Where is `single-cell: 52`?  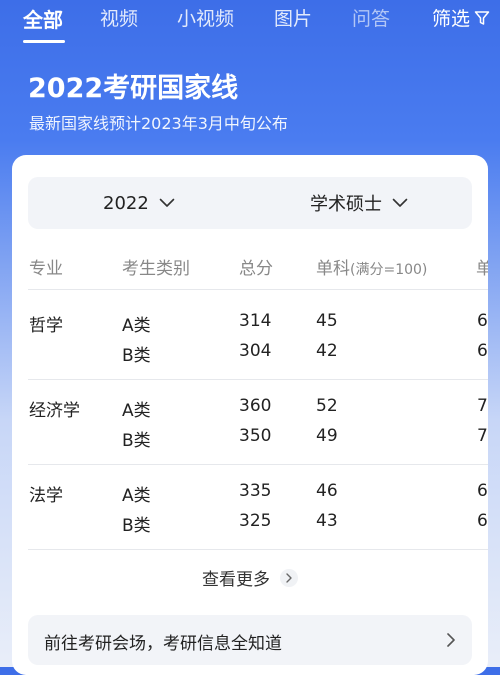
single-cell: 52 is located at coordinates (327, 406).